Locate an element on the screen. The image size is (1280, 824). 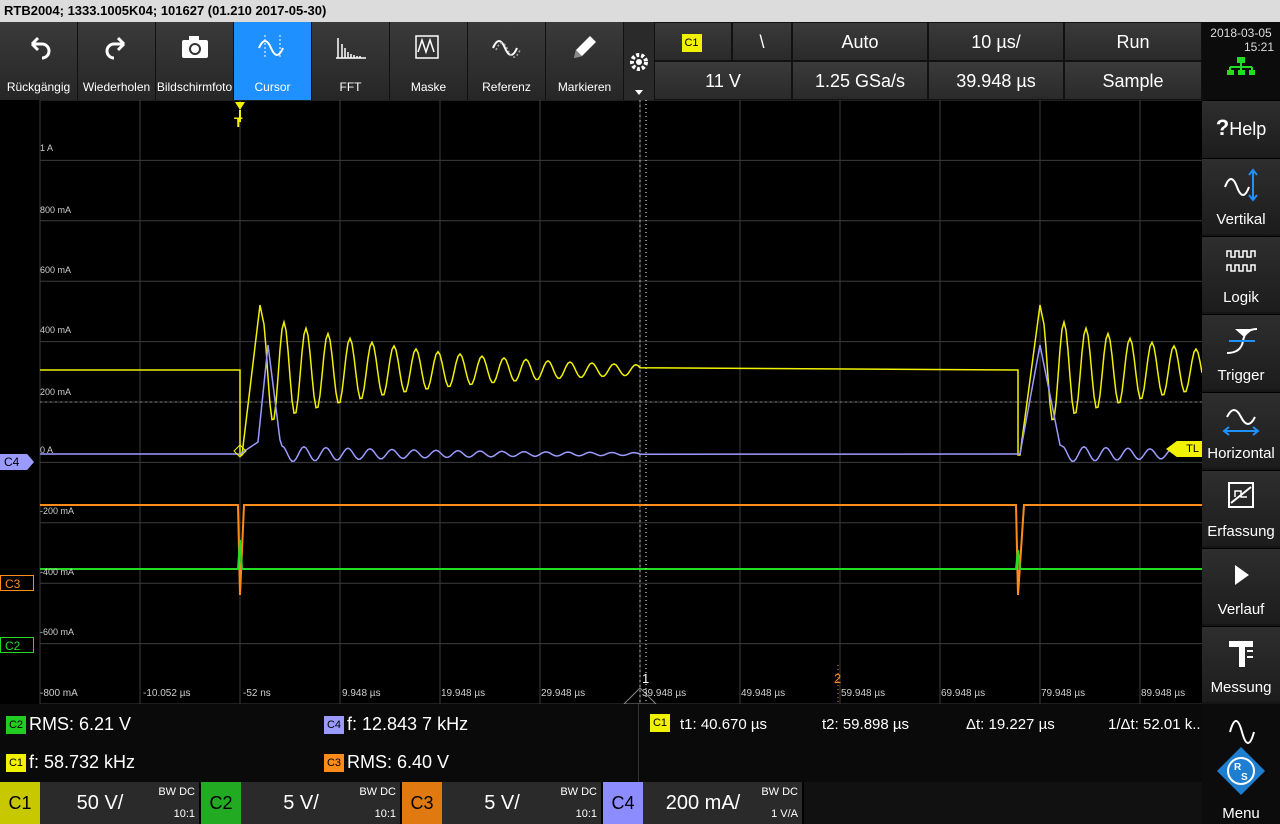
svg-text: S is located at coordinates (1244, 777).